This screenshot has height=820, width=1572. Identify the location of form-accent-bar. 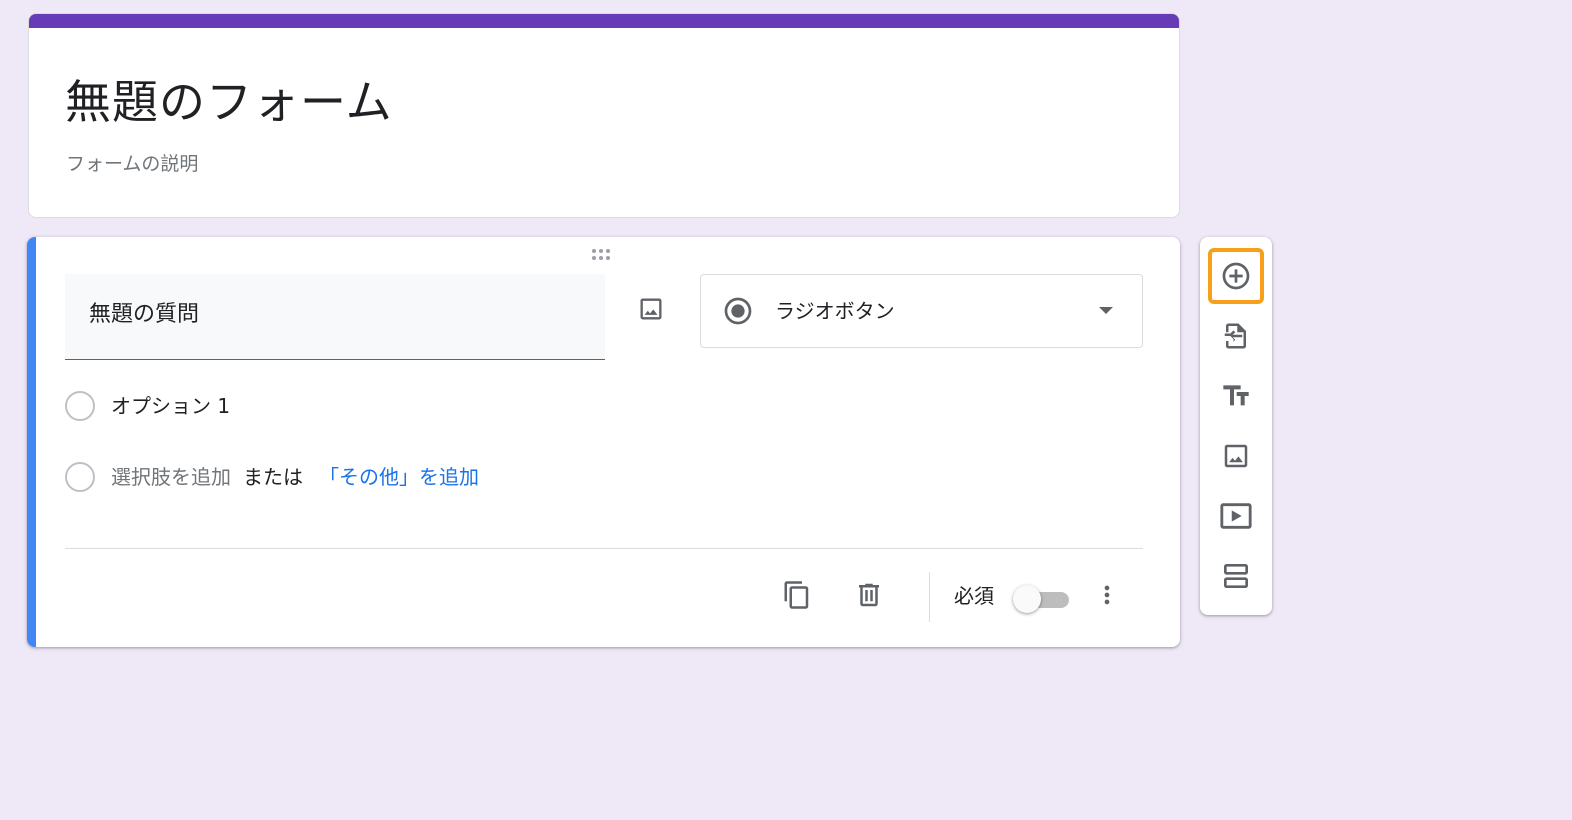
(604, 21).